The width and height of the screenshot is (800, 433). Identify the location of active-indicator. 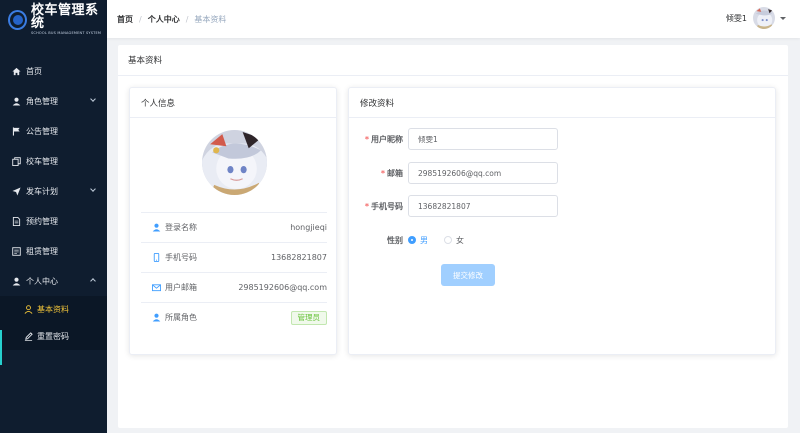
(1, 347).